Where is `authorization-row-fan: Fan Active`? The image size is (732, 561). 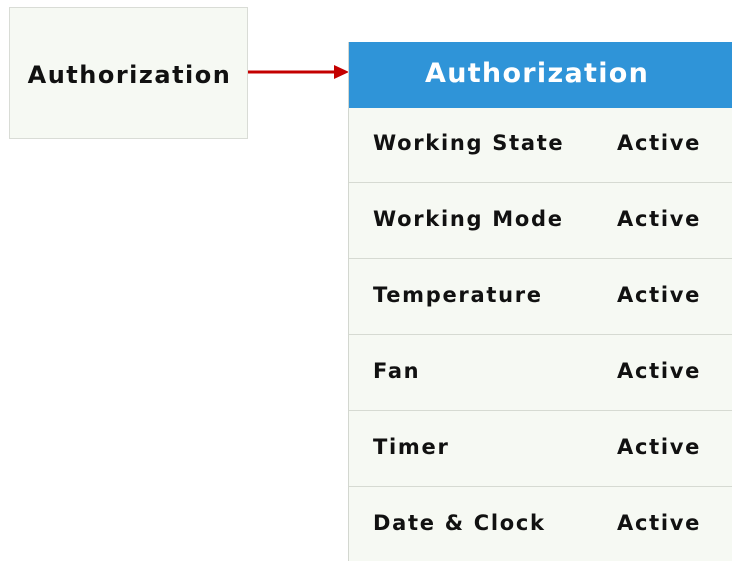 authorization-row-fan: Fan Active is located at coordinates (540, 373).